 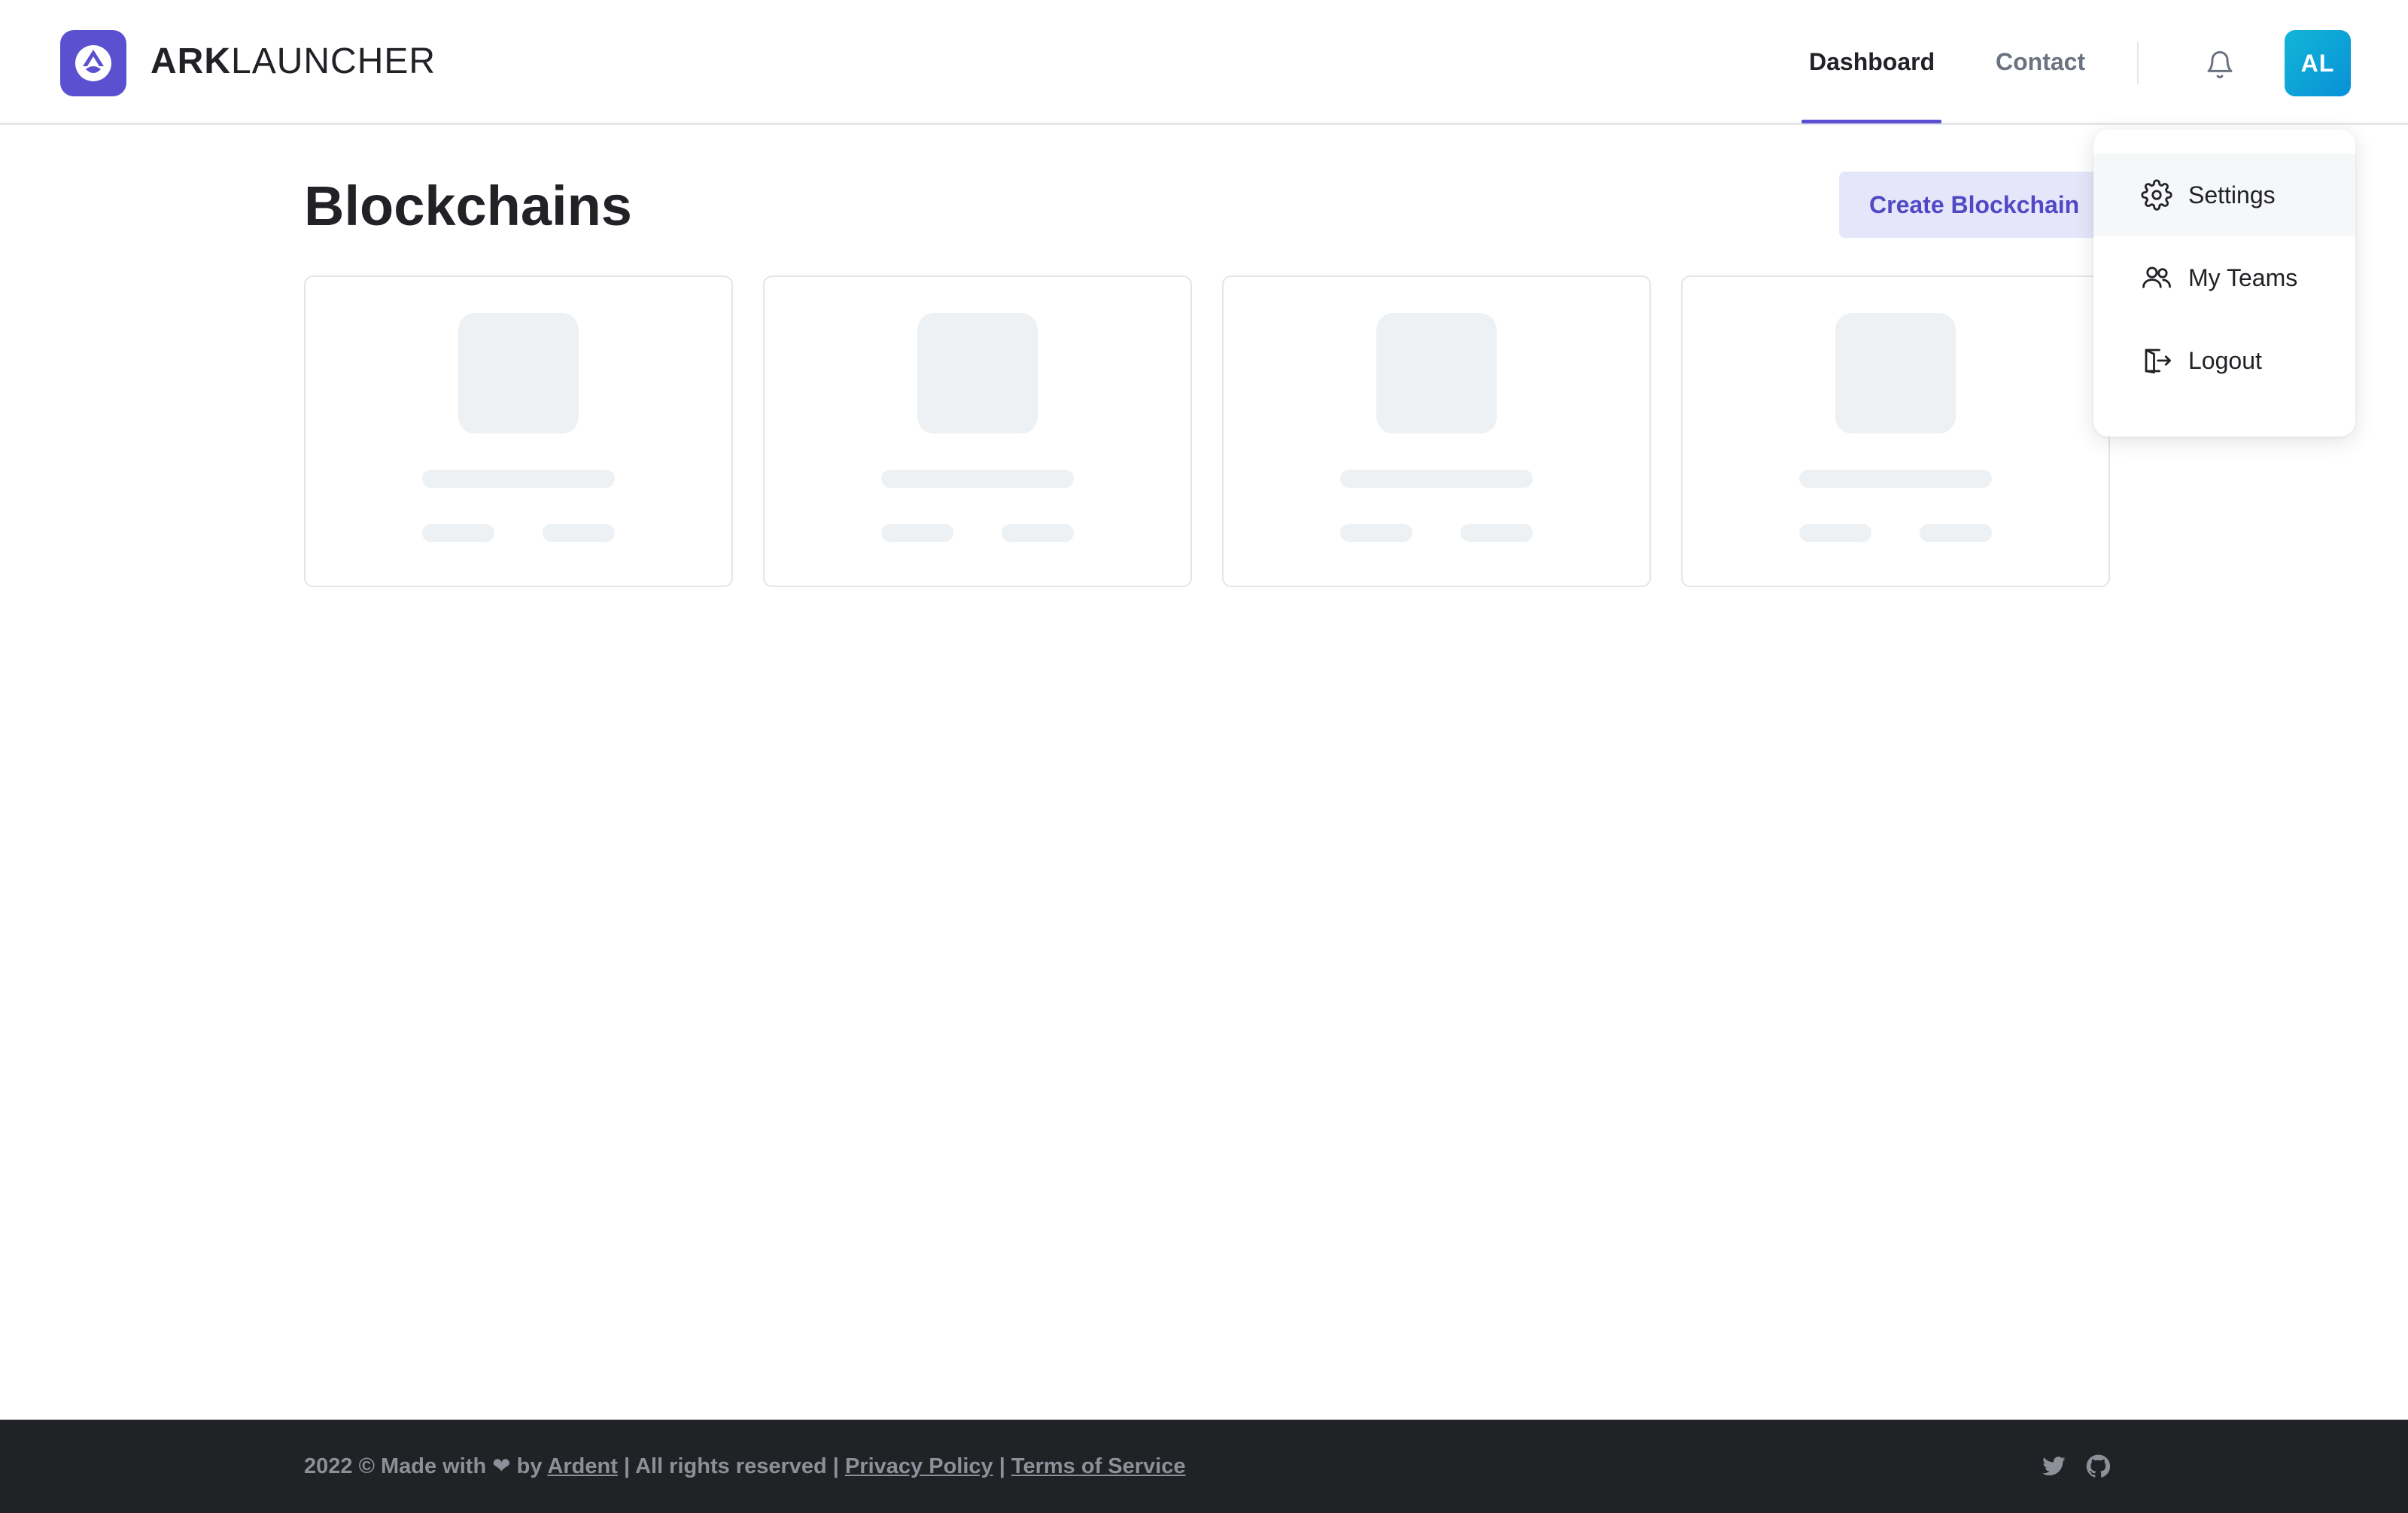 What do you see at coordinates (2243, 277) in the screenshot?
I see `menu-item-label: My Teams` at bounding box center [2243, 277].